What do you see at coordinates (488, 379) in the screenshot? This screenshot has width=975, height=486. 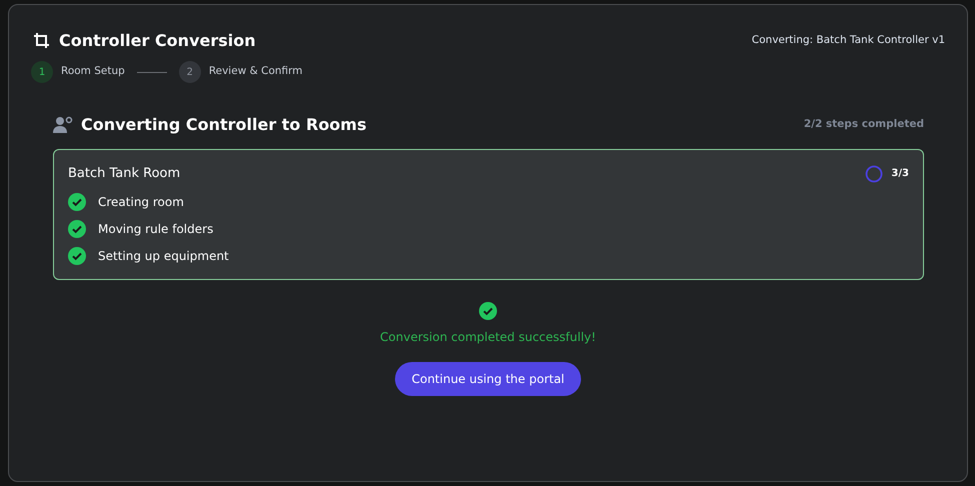 I see `continue-button: Continue using the portal` at bounding box center [488, 379].